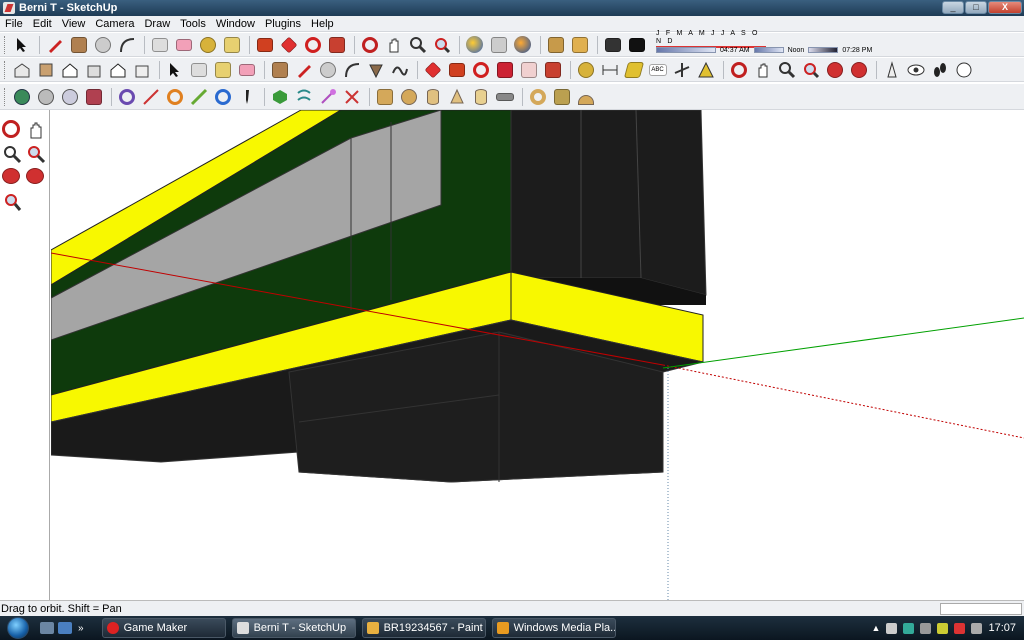 The height and width of the screenshot is (640, 1024). What do you see at coordinates (915, 69) in the screenshot?
I see `look-around-icon` at bounding box center [915, 69].